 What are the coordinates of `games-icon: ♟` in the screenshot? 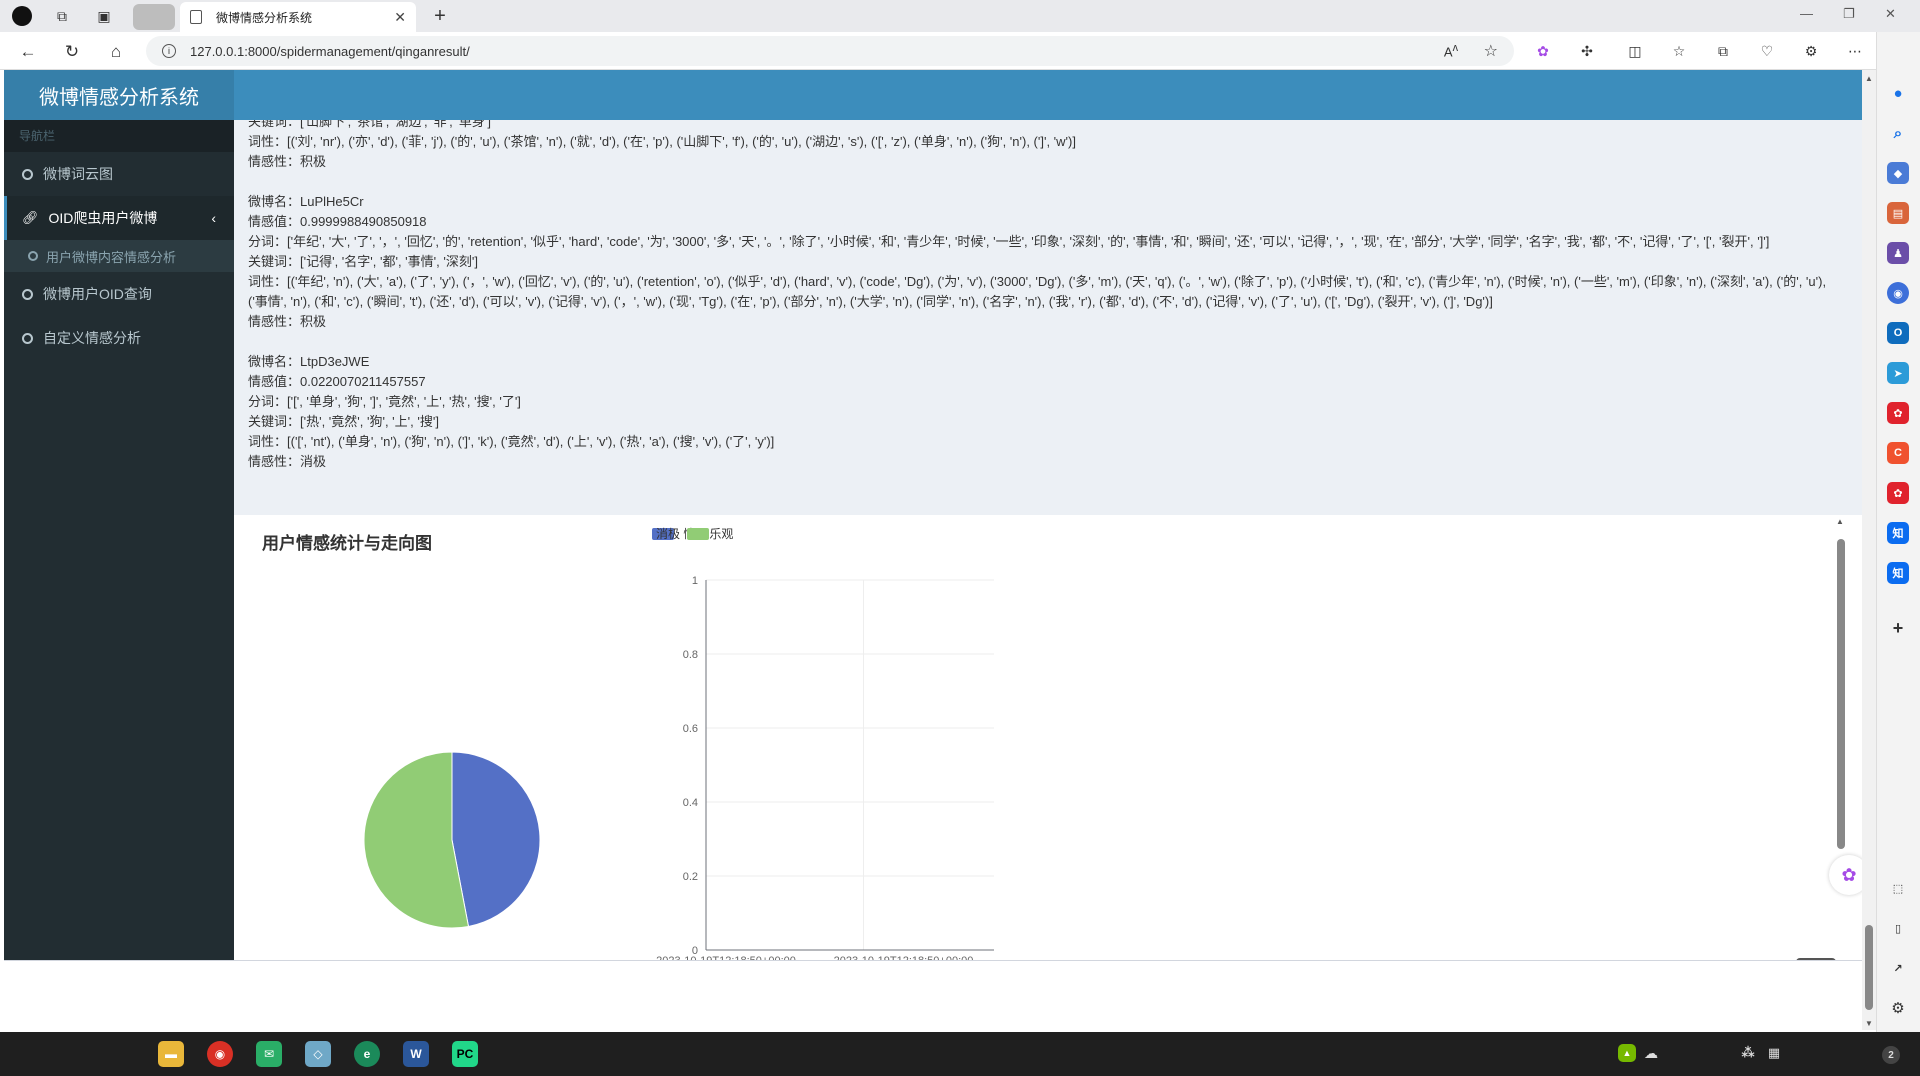 It's located at (1898, 253).